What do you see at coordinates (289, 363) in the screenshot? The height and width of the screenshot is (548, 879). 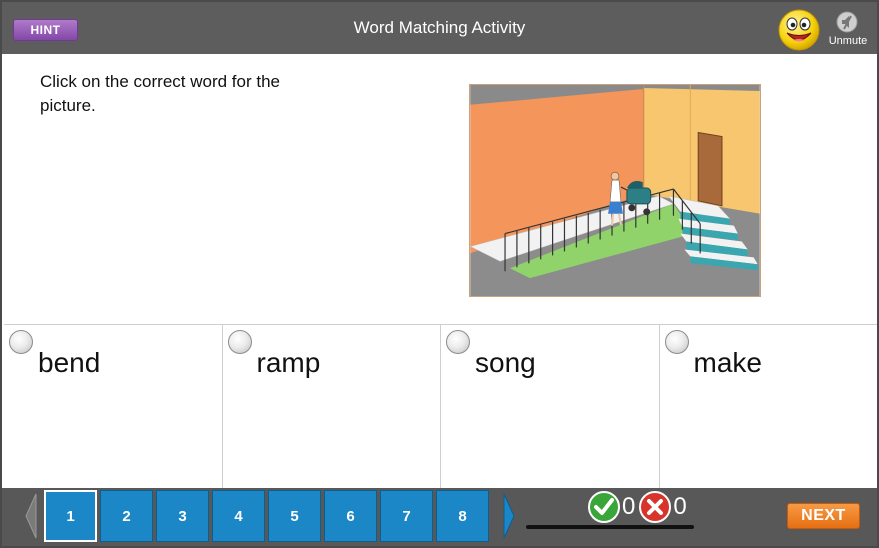 I see `option-word: ramp` at bounding box center [289, 363].